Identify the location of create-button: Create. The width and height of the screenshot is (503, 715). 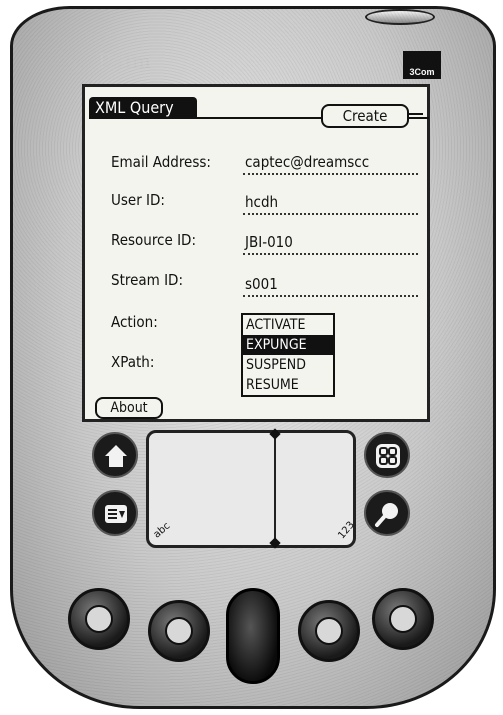
(365, 116).